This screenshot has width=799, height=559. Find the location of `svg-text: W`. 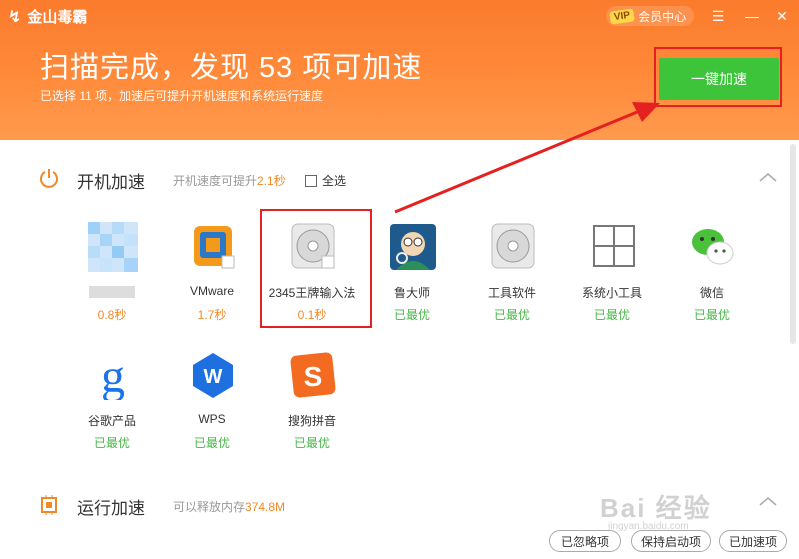

svg-text: W is located at coordinates (213, 377).